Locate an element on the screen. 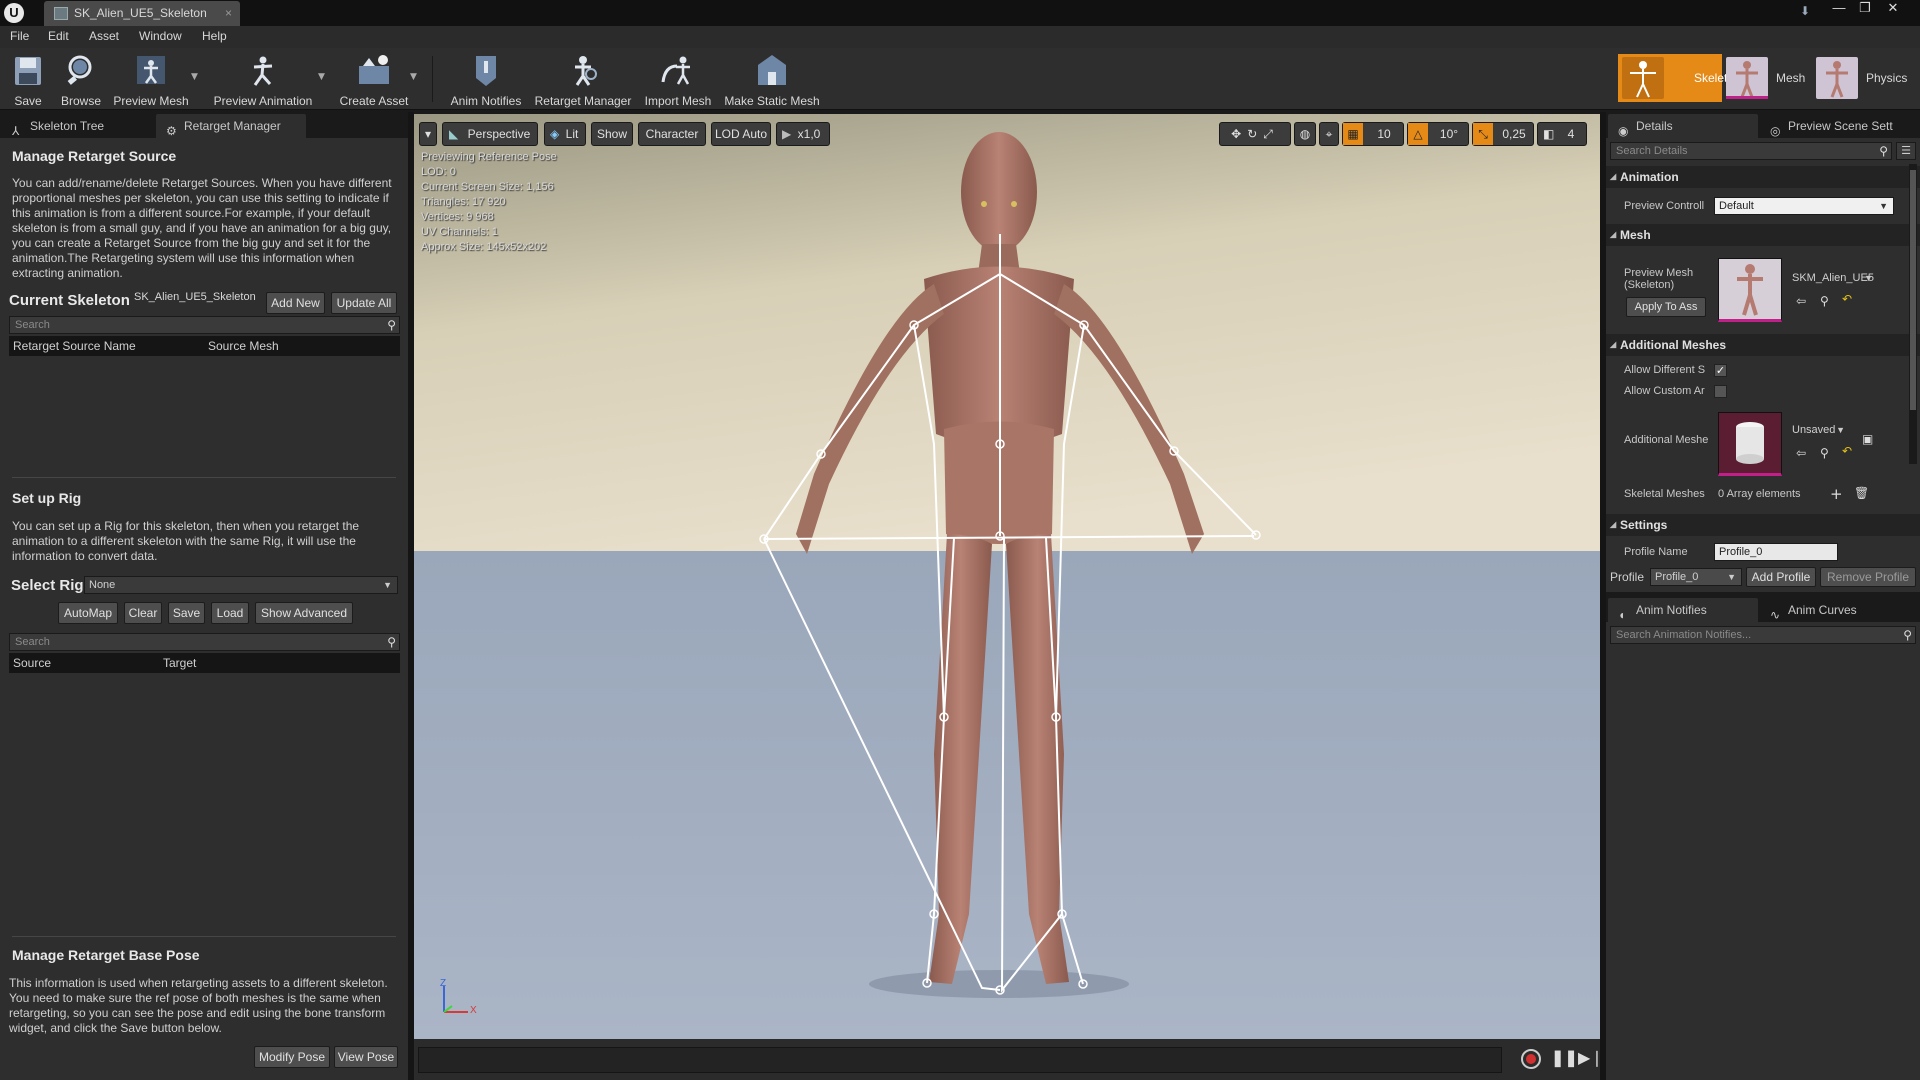 This screenshot has width=1920, height=1080. record-button is located at coordinates (1531, 1059).